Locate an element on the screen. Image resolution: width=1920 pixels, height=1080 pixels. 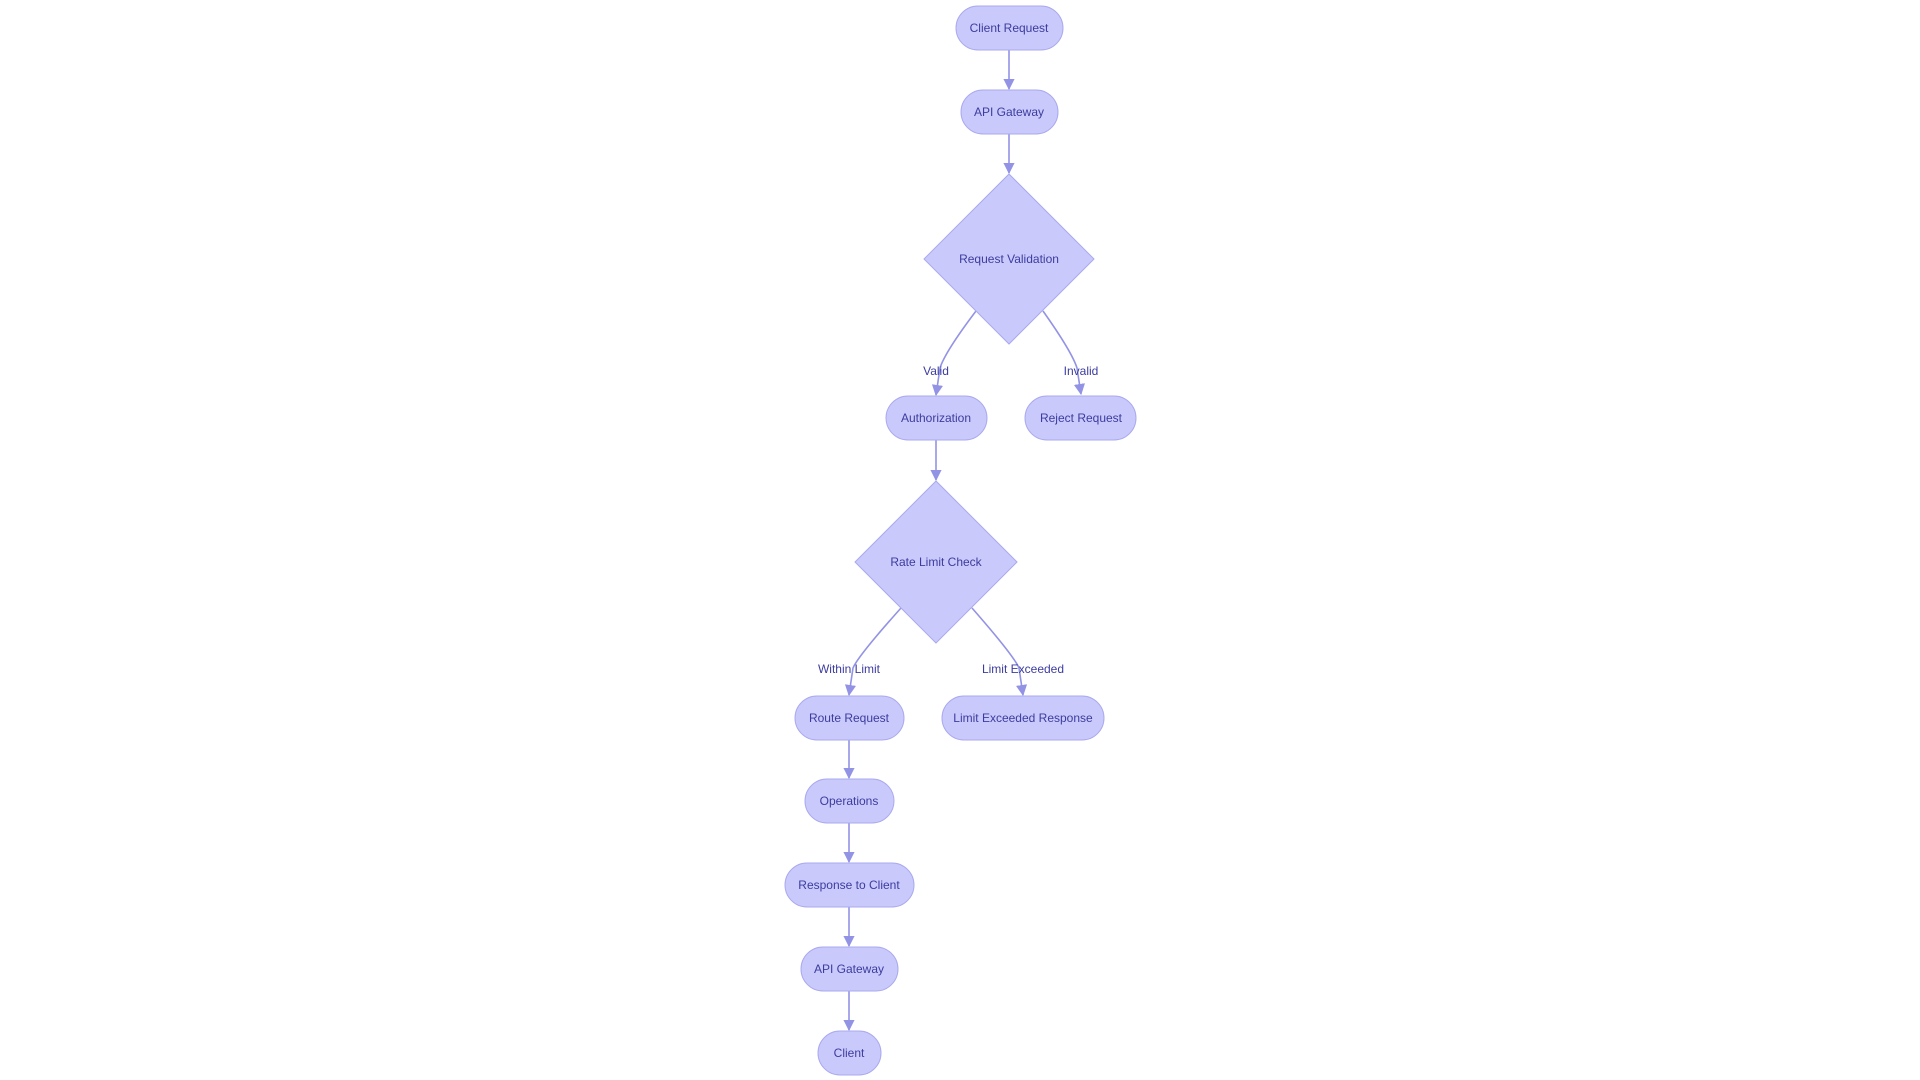
svg-text: Reject Request is located at coordinates (1081, 418).